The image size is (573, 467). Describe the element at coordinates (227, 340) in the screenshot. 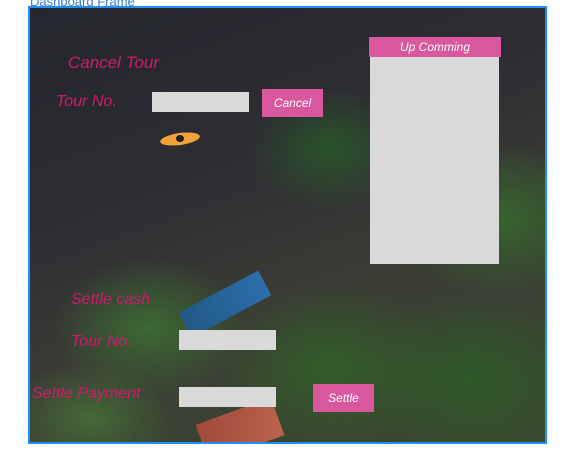

I see `settle-tour-number-input` at that location.